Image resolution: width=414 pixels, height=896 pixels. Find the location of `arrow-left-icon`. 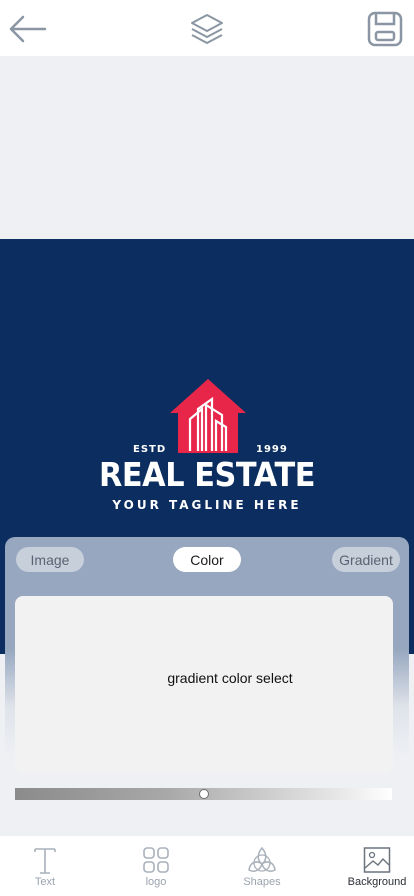

arrow-left-icon is located at coordinates (28, 29).